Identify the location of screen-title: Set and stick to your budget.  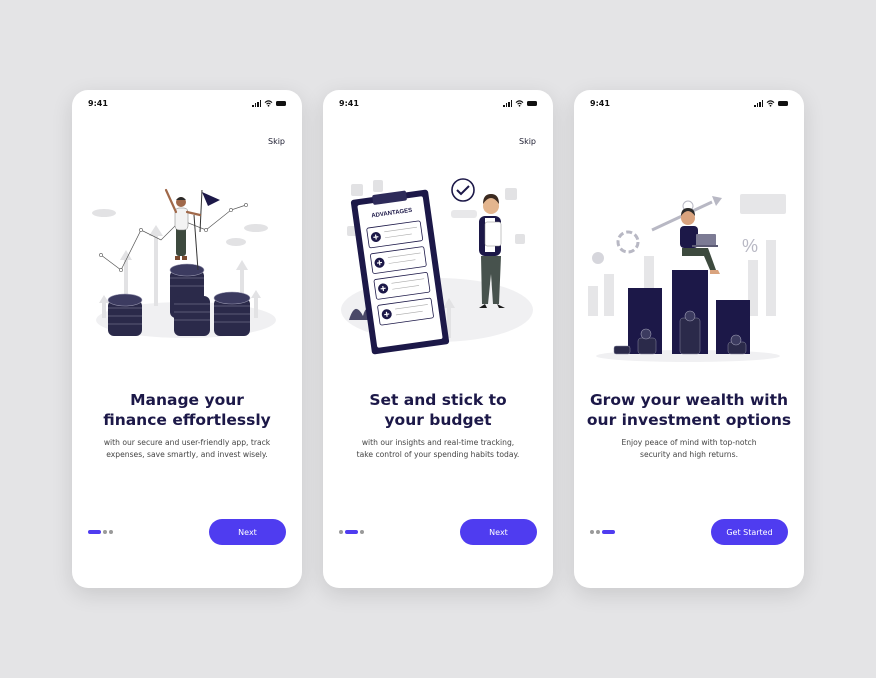
(438, 410).